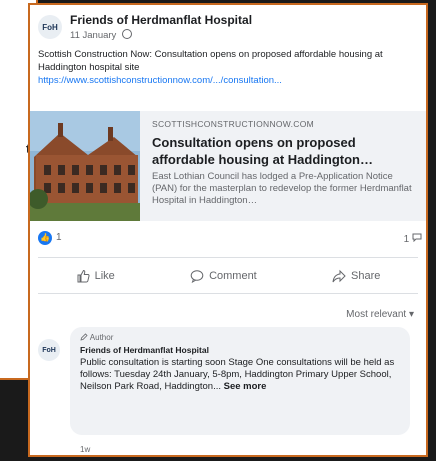  I want to click on page-name: Friends of Herdmanflat Hospital, so click(161, 20).